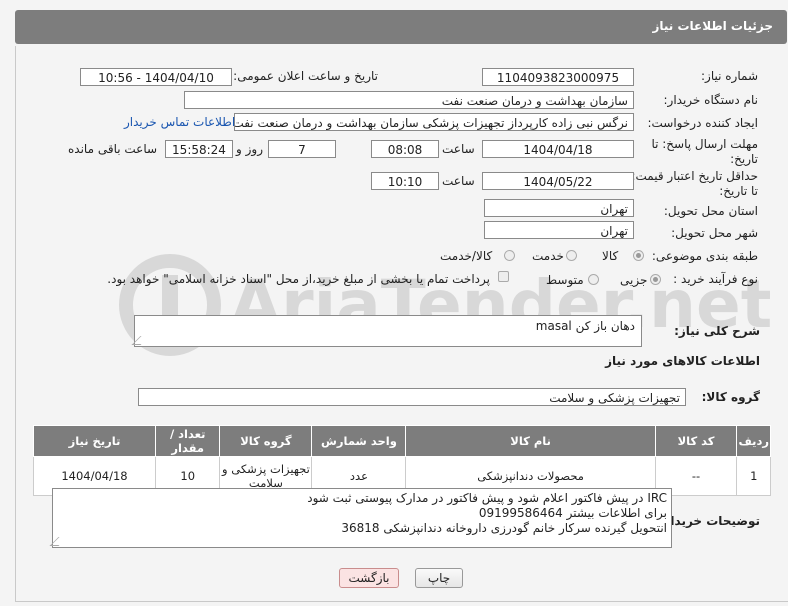 The width and height of the screenshot is (788, 606). I want to click on page-header: جزئیات اطلاعات نیاز, so click(401, 27).